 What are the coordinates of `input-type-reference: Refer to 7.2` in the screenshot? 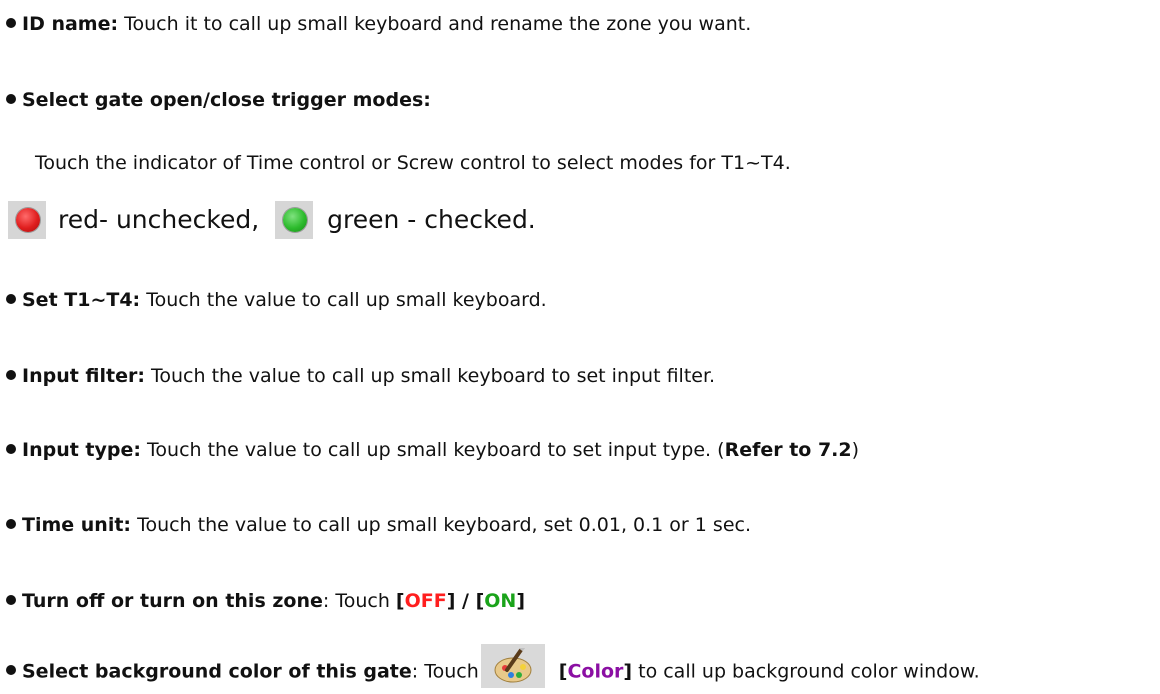 It's located at (788, 450).